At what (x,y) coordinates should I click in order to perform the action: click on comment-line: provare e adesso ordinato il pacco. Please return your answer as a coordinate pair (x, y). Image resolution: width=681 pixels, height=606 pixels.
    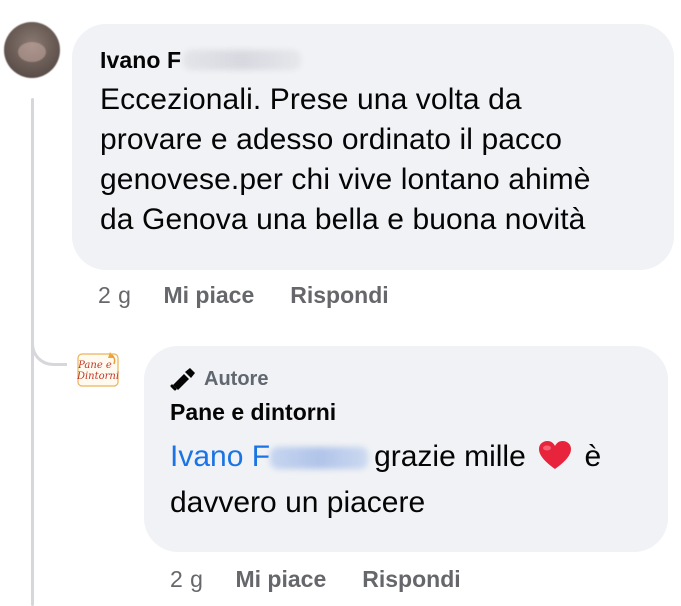
    Looking at the image, I should click on (331, 139).